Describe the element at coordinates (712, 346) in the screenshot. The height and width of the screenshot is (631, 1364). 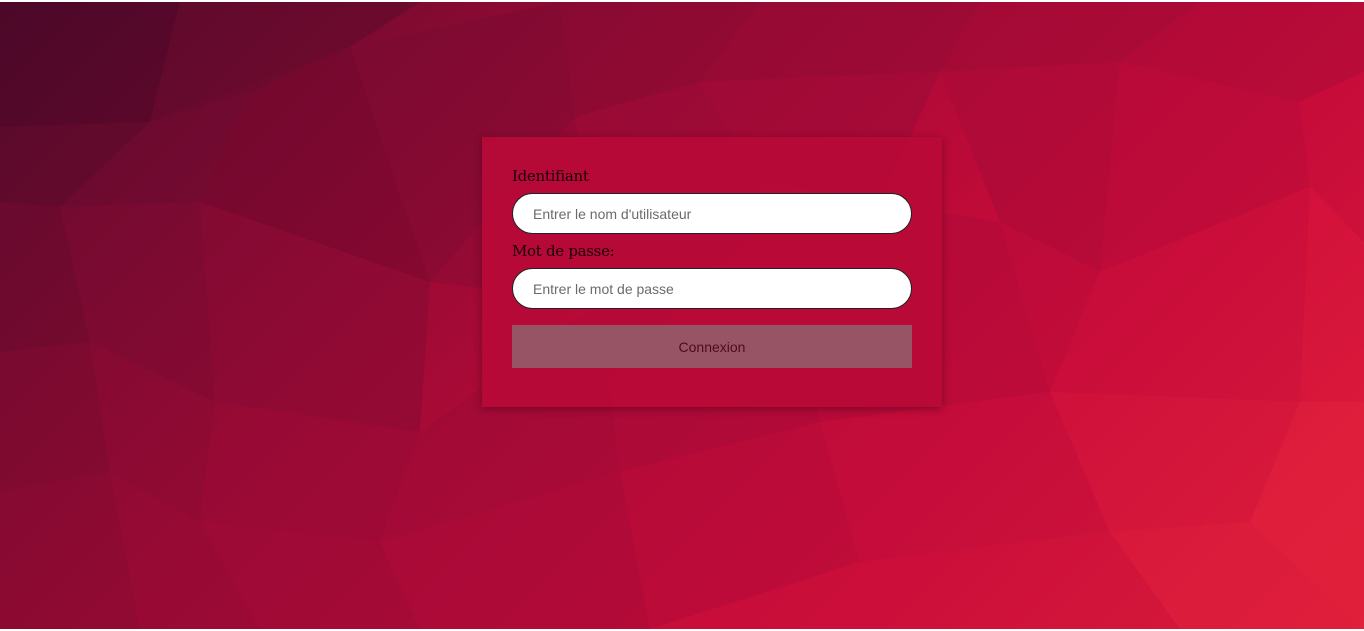
I see `login-button: Connexion` at that location.